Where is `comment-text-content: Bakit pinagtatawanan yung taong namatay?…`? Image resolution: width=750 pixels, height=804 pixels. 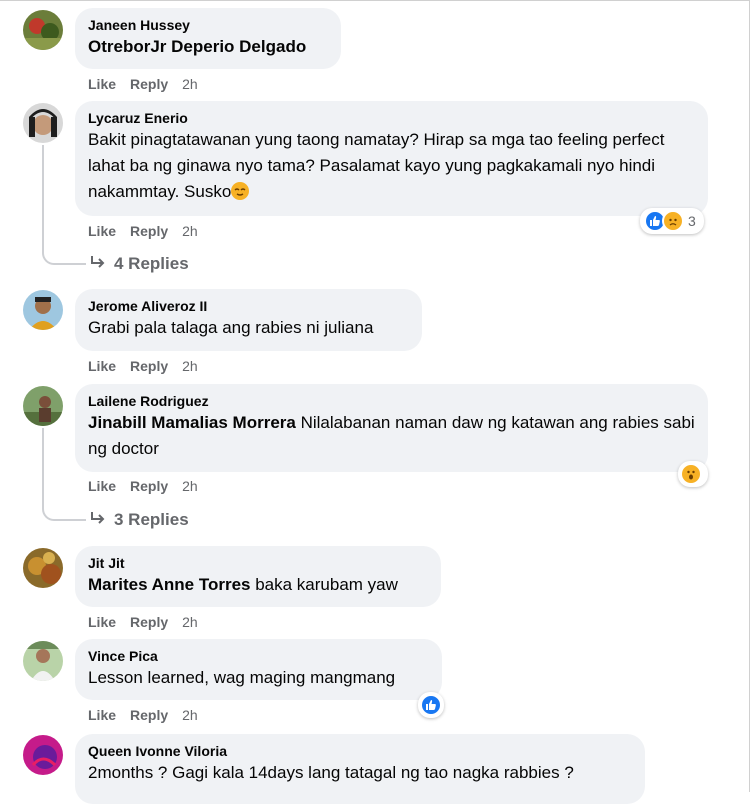
comment-text-content: Bakit pinagtatawanan yung taong namatay?… is located at coordinates (376, 165).